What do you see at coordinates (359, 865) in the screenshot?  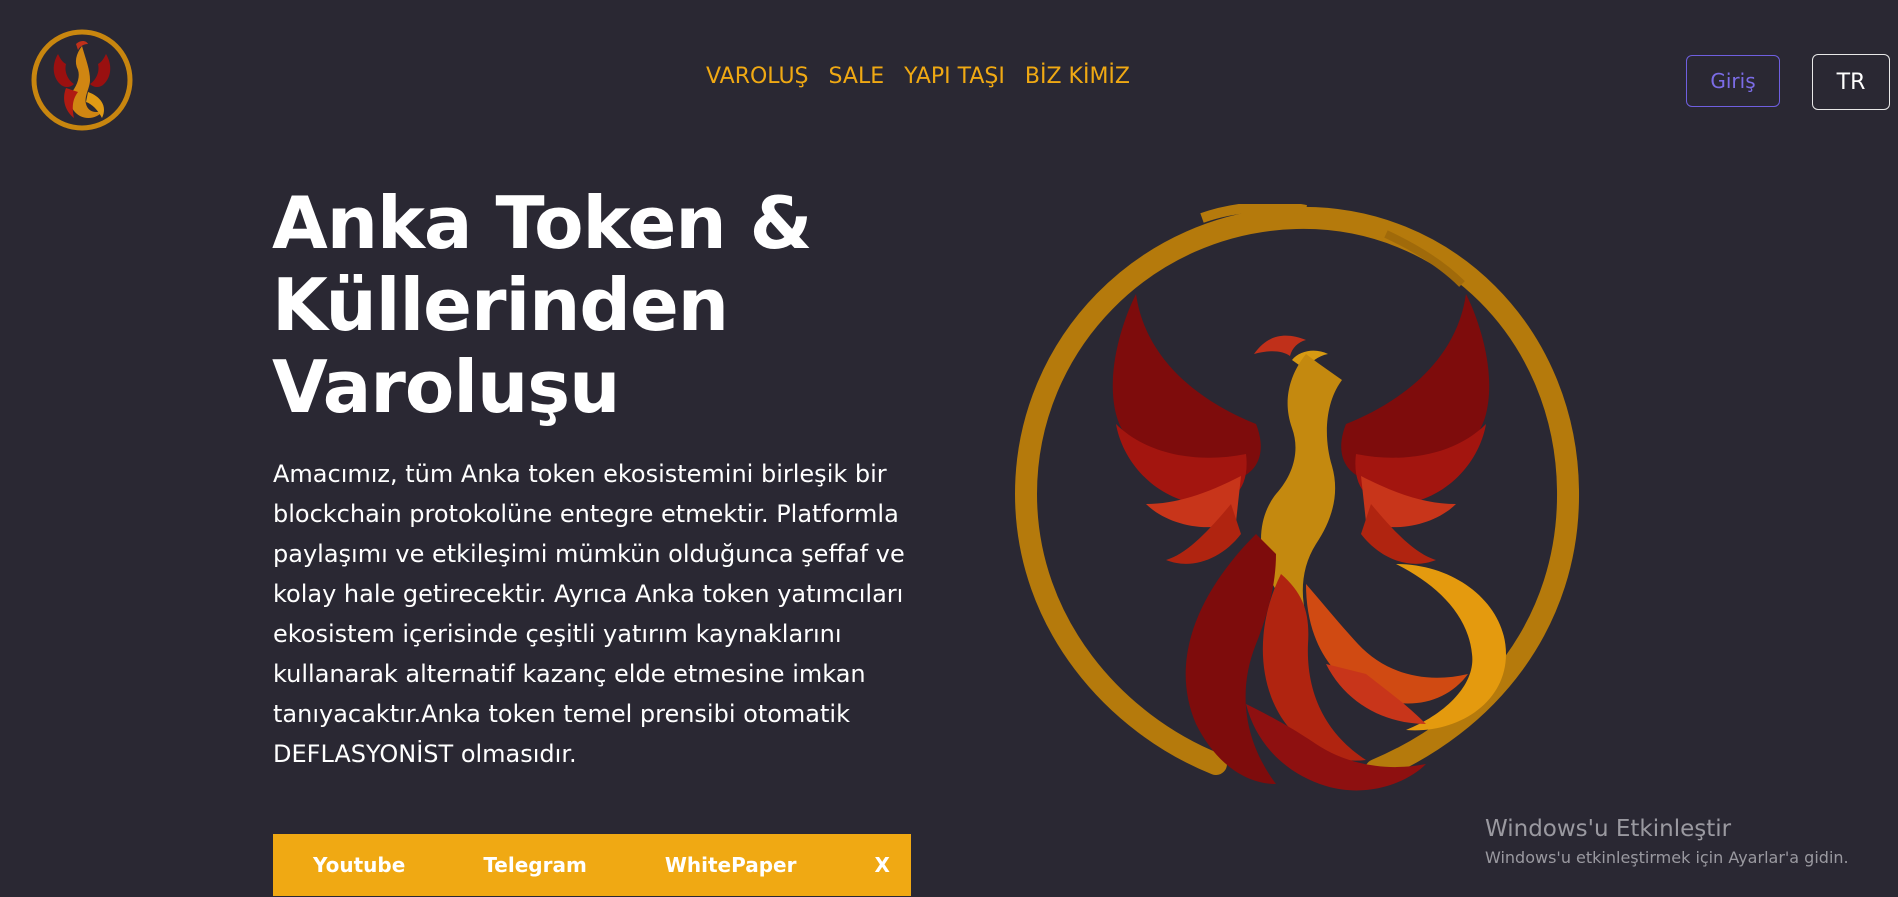 I see `youtube-link: Youtube` at bounding box center [359, 865].